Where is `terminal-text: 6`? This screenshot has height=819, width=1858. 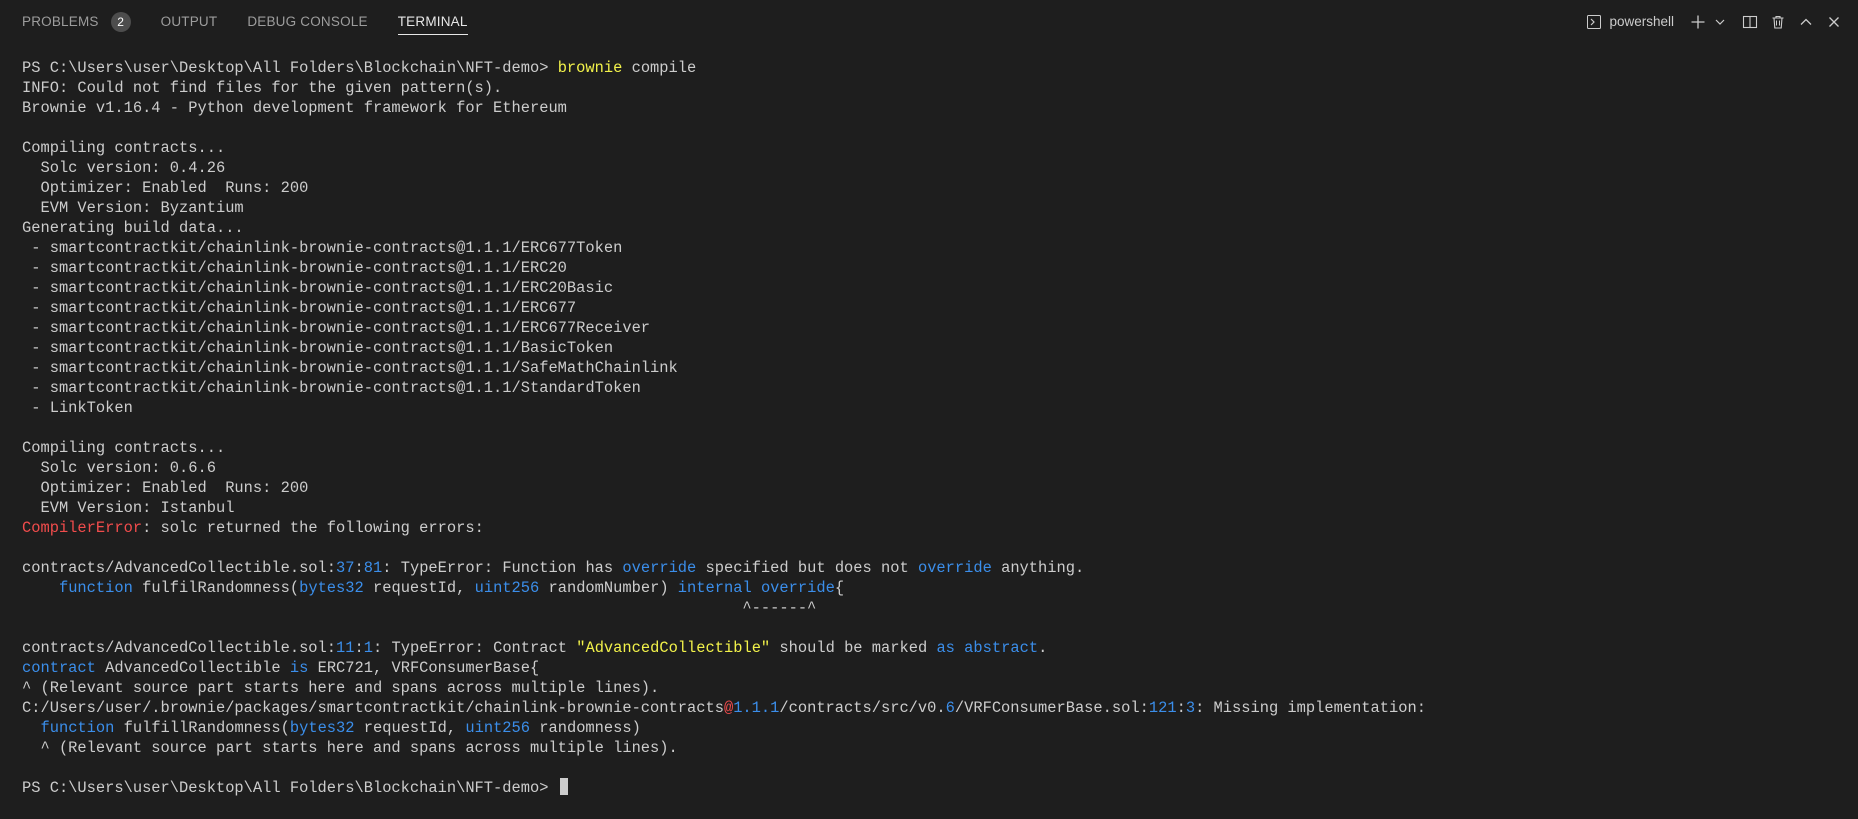
terminal-text: 6 is located at coordinates (950, 708).